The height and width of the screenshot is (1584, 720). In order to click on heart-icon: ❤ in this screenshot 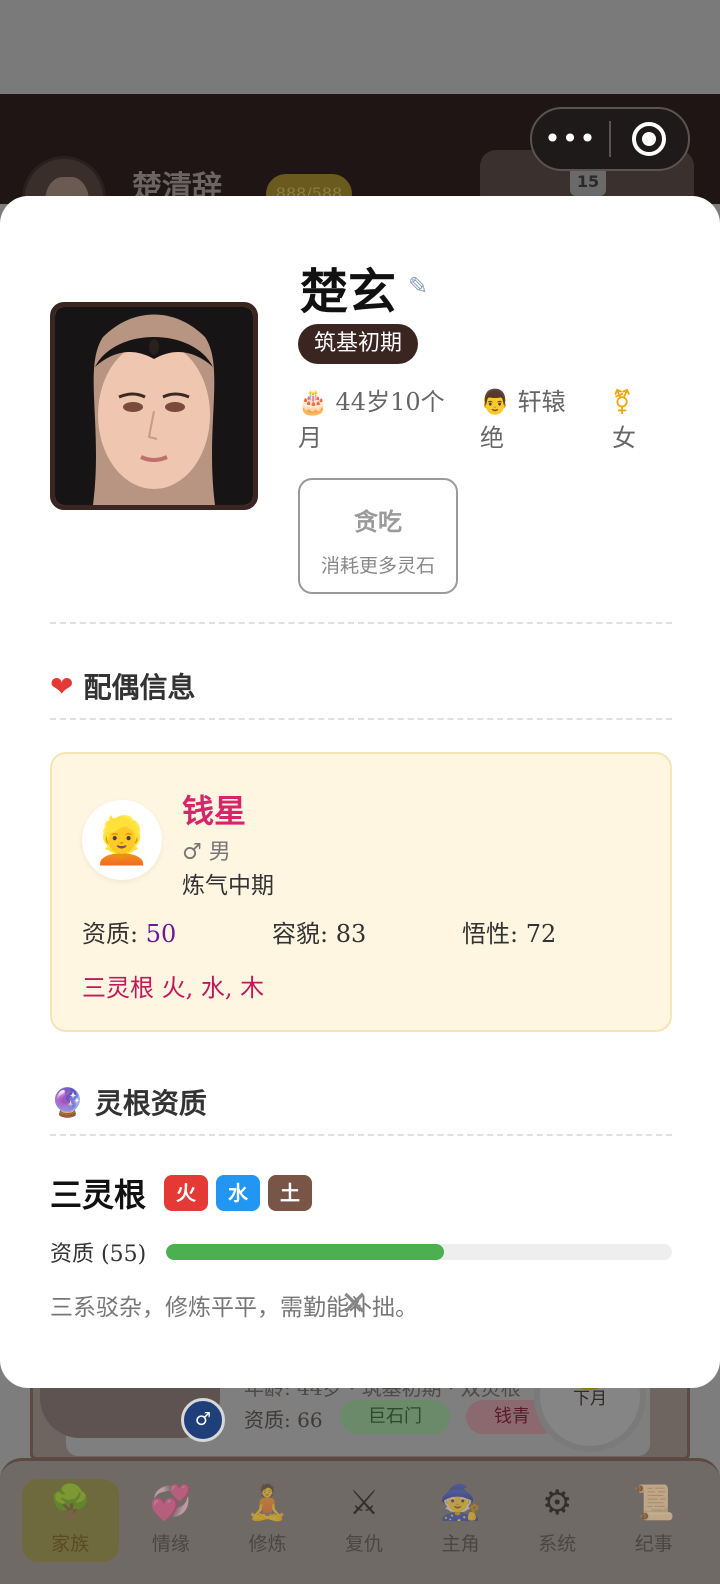, I will do `click(62, 686)`.